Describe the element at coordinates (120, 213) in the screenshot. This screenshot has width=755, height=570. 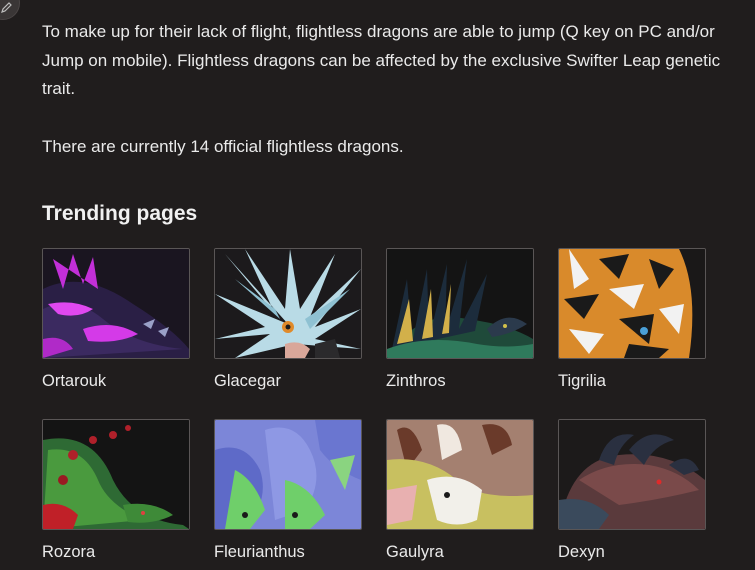
I see `trending-pages-heading: Trending pages` at that location.